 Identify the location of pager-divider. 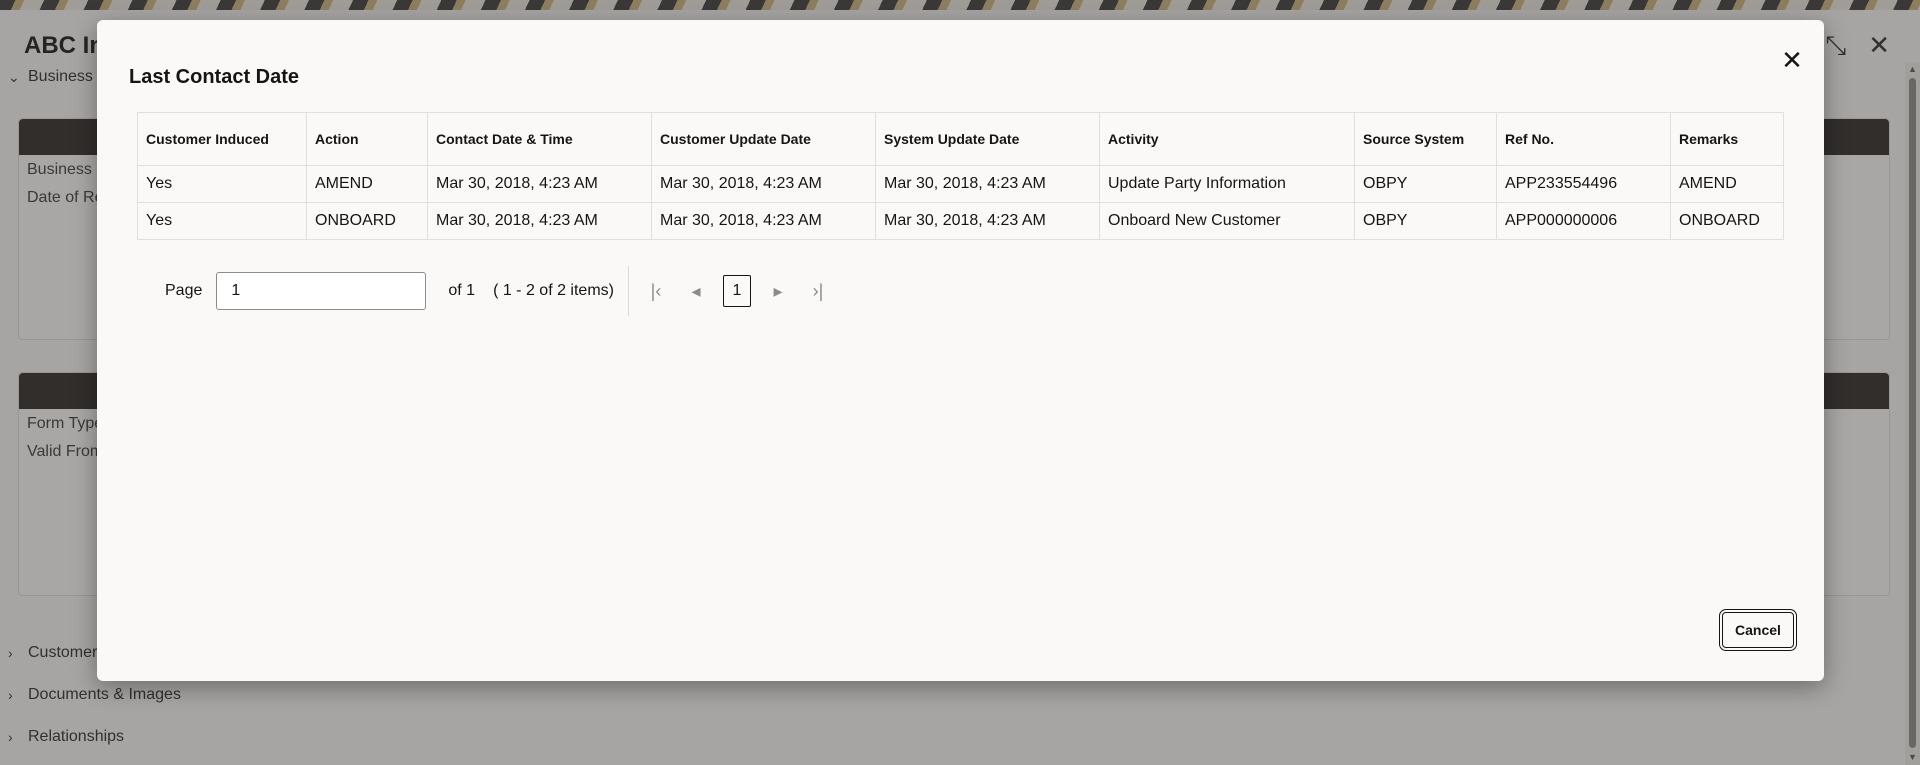
(628, 291).